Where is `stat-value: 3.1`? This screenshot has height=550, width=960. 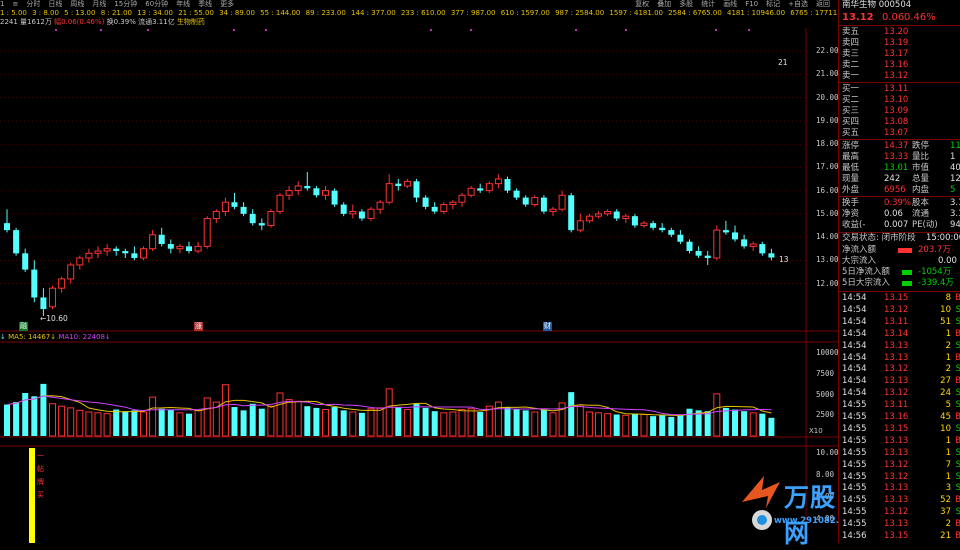
stat-value: 3.1 is located at coordinates (955, 203).